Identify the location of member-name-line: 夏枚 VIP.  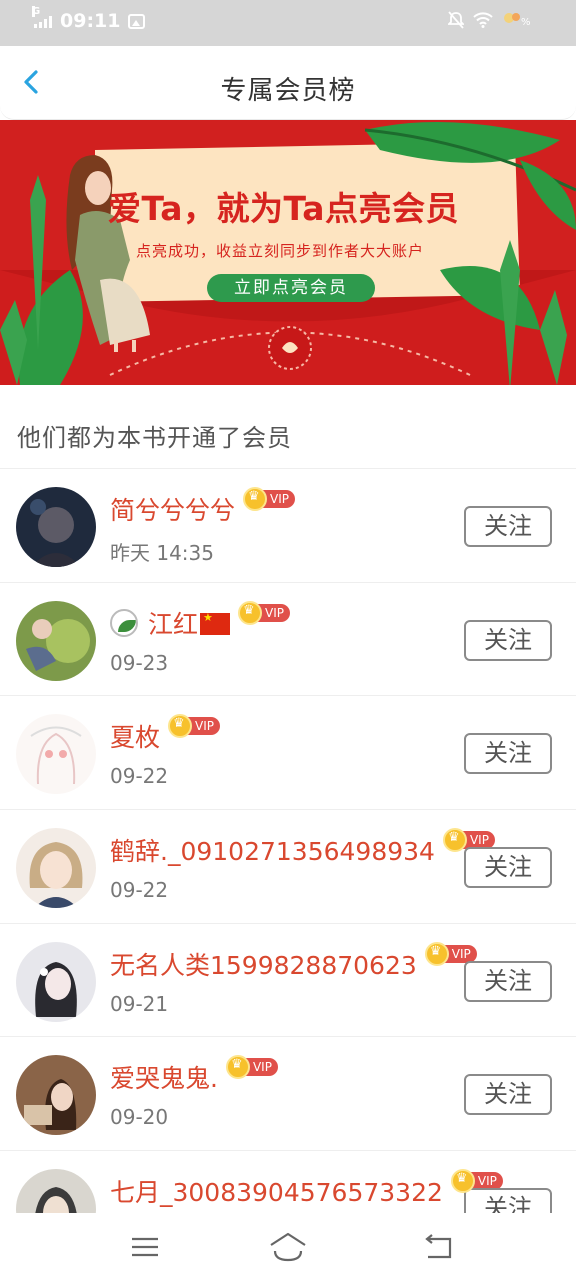
(165, 734).